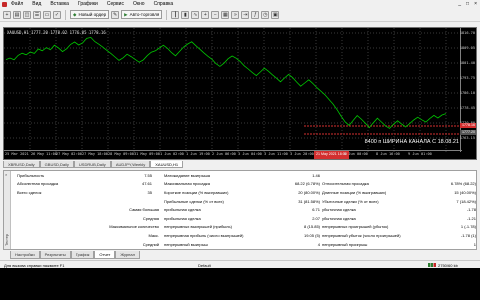  I want to click on tester-side-label: Тестер, so click(7, 239).